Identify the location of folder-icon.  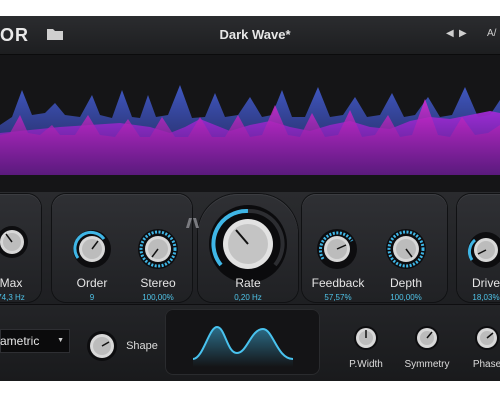
(55, 34).